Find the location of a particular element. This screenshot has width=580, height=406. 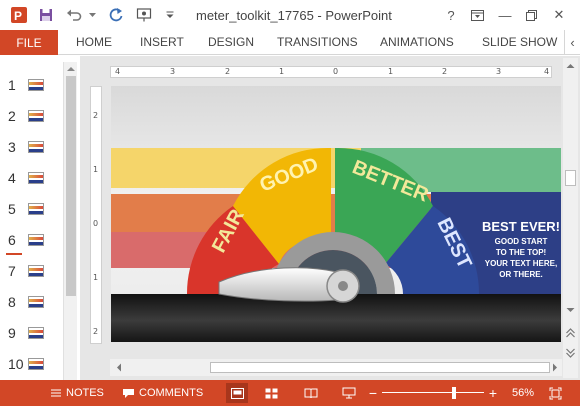

fit-slide-button is located at coordinates (555, 393).